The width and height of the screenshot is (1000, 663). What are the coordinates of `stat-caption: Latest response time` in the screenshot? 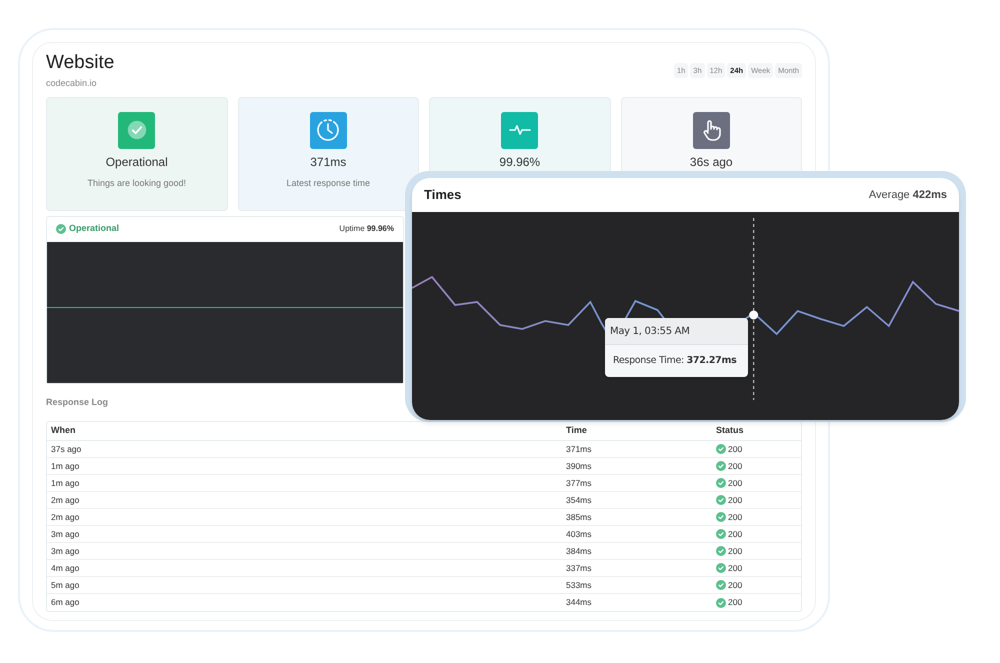 It's located at (328, 183).